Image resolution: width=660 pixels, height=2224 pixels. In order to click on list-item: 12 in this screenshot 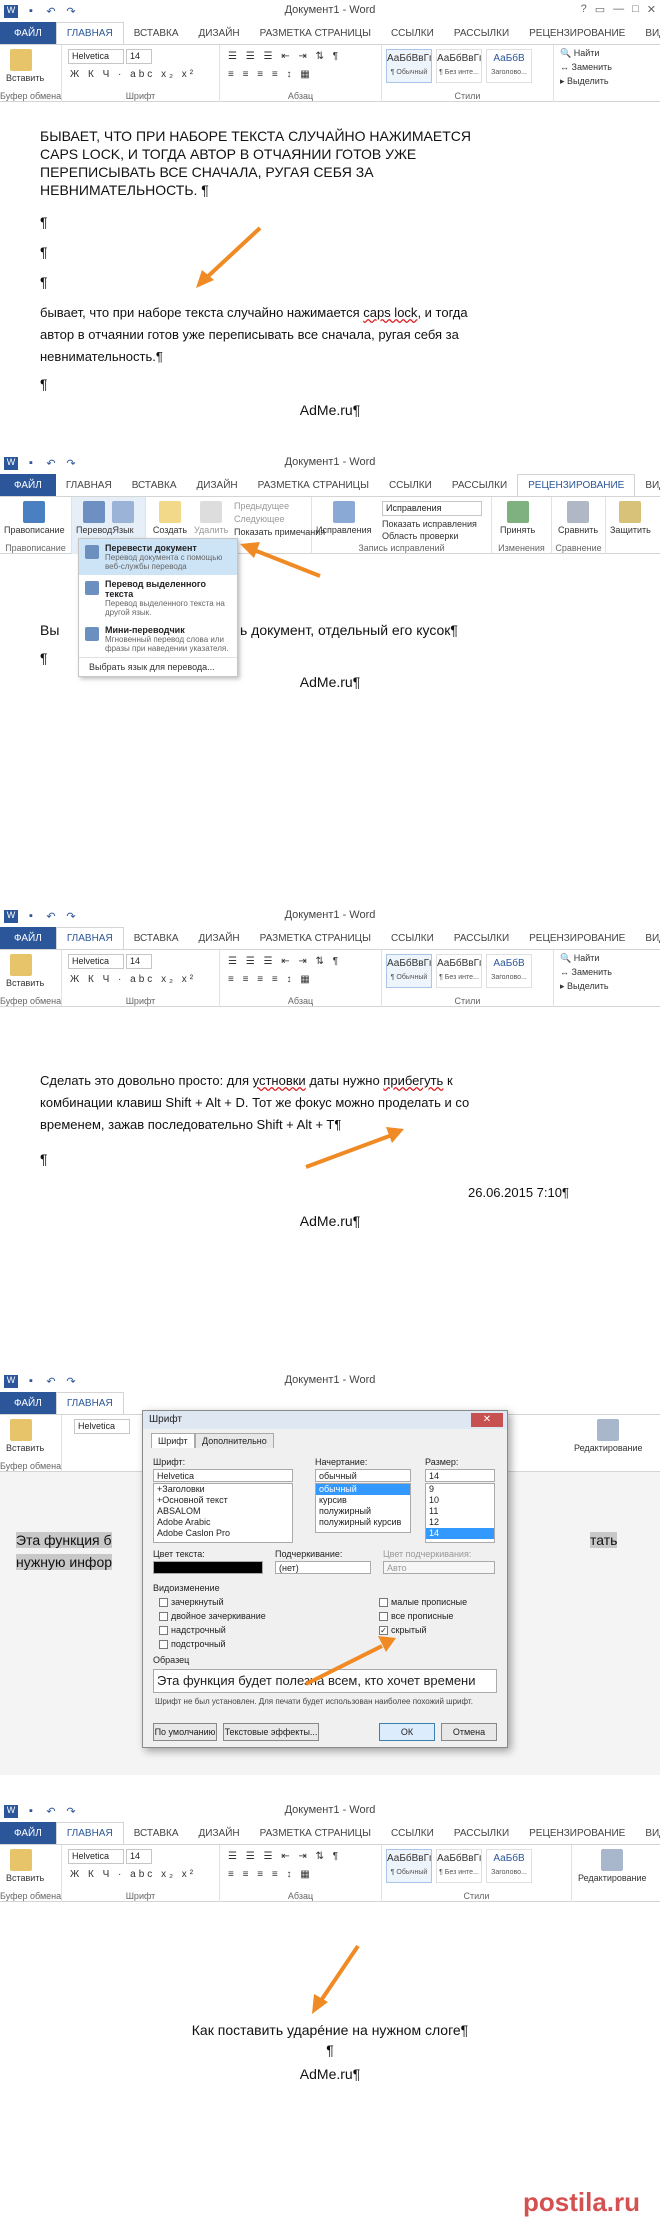, I will do `click(460, 1522)`.